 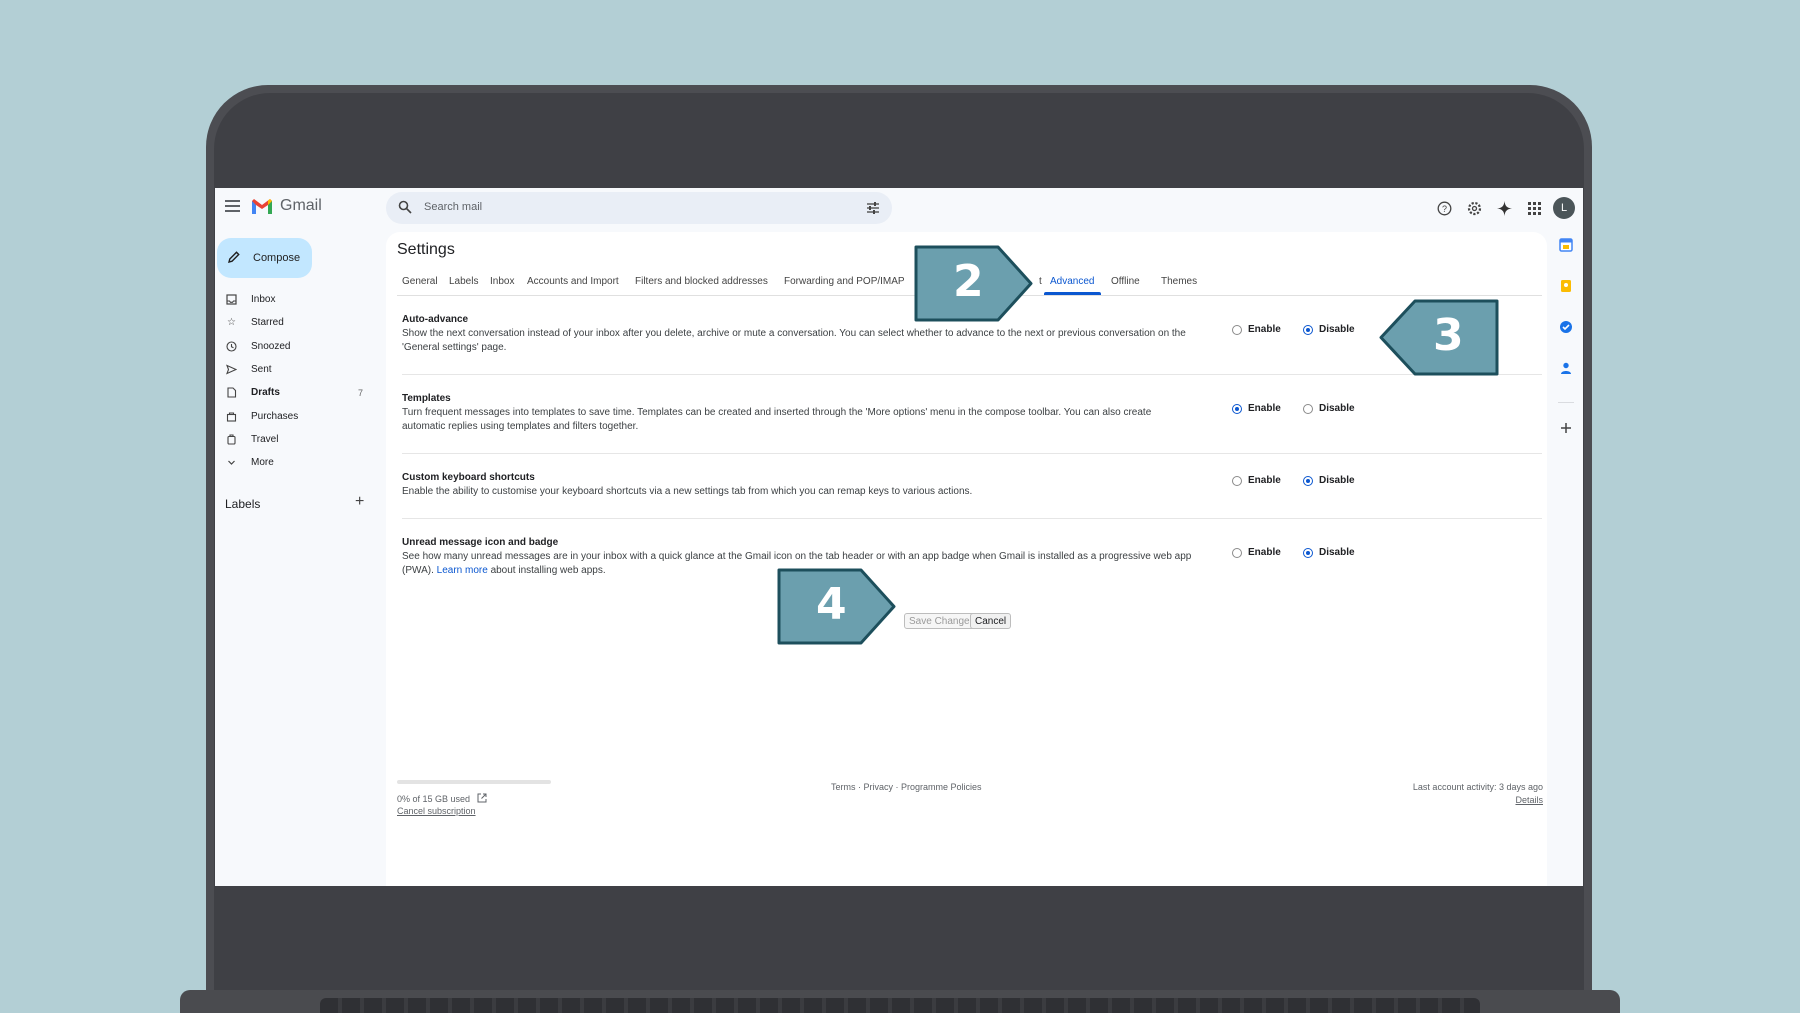 I want to click on sidebar-item-label: Purchases, so click(x=275, y=416).